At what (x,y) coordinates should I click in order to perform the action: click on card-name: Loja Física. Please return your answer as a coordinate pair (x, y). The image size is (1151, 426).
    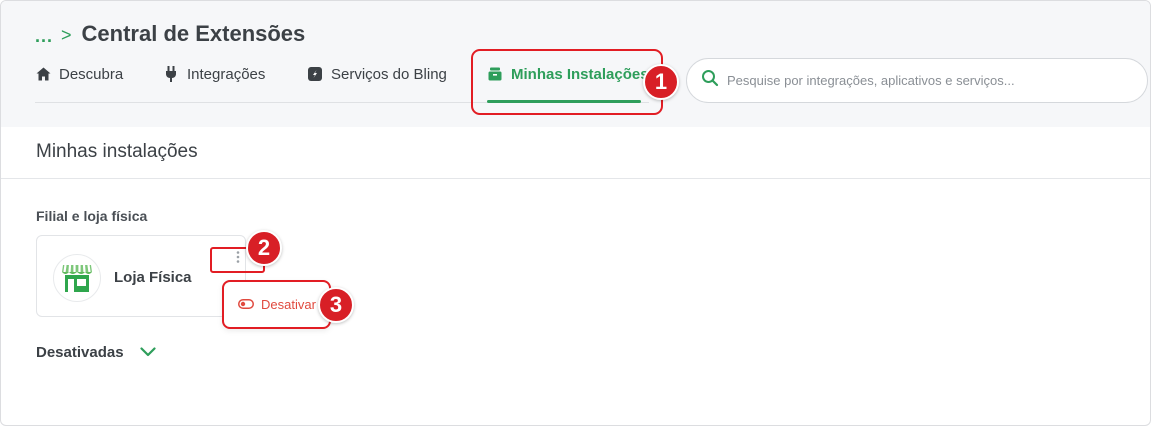
    Looking at the image, I should click on (153, 277).